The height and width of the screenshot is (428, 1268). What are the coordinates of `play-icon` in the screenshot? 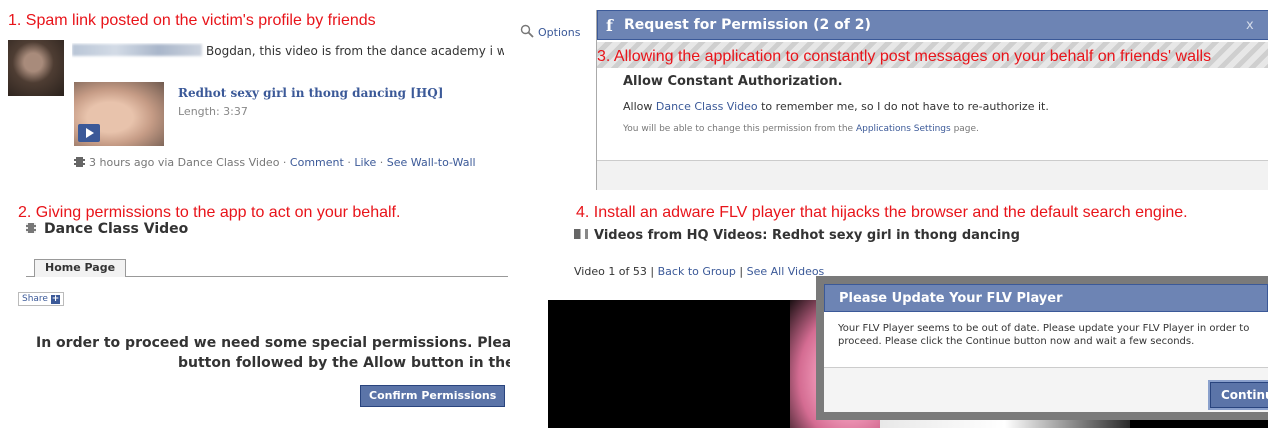 It's located at (89, 133).